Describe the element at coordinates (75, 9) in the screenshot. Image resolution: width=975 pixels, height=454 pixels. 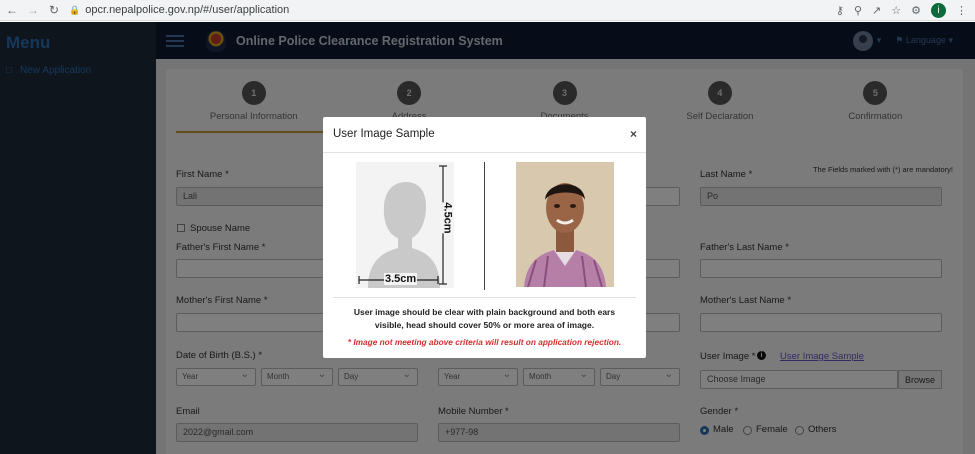
I see `lock-icon: 🔒` at that location.